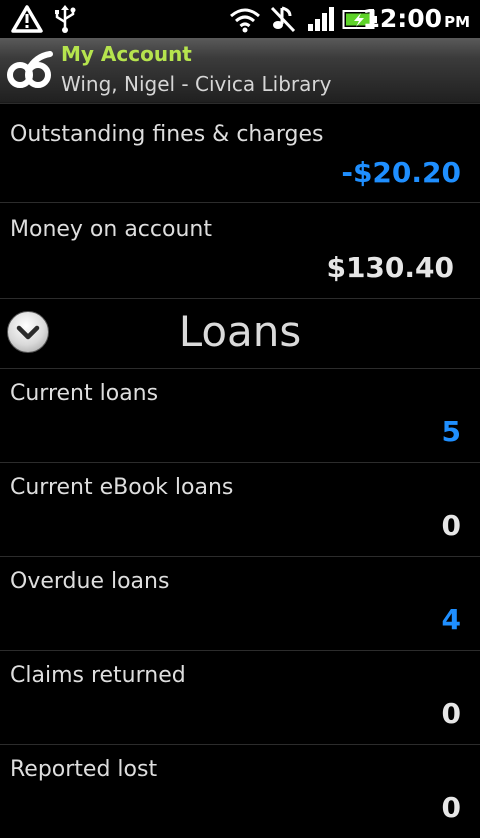 This screenshot has width=480, height=838. I want to click on claims-returned-label: Claims returned, so click(98, 675).